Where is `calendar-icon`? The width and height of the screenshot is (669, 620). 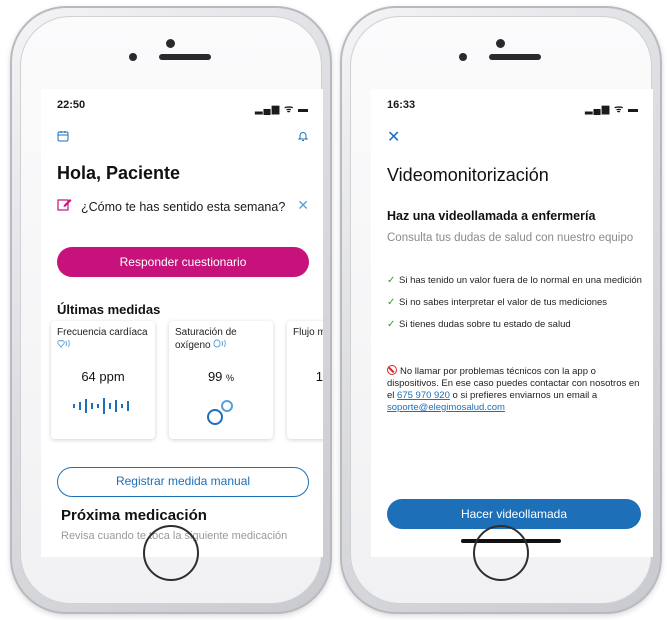 calendar-icon is located at coordinates (63, 138).